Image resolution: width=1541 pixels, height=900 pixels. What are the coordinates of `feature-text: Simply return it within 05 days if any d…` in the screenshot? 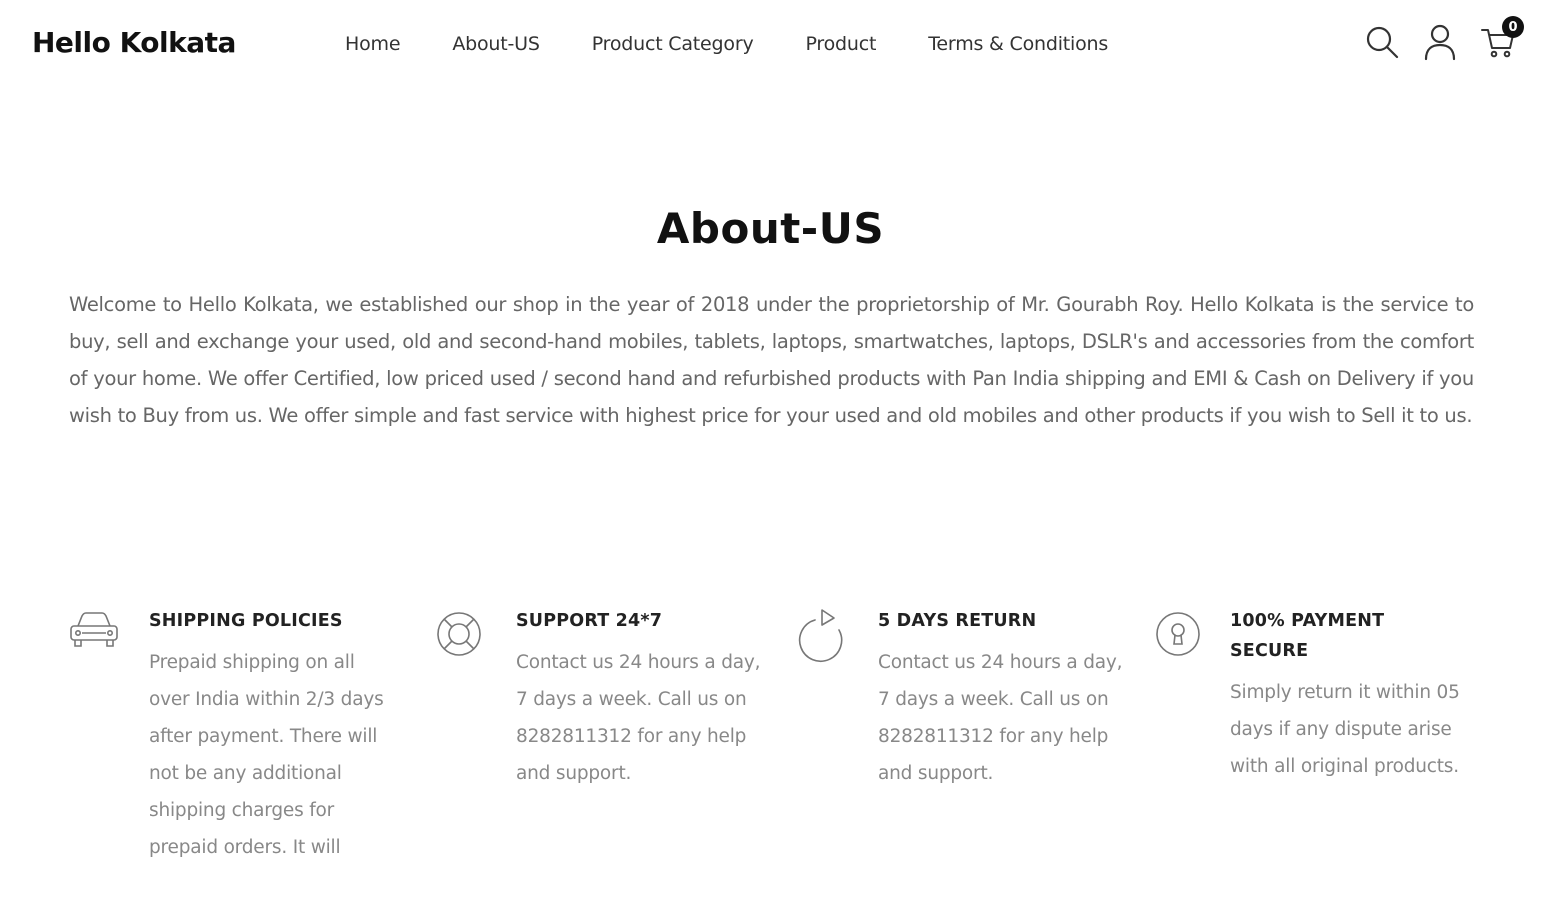 It's located at (1345, 729).